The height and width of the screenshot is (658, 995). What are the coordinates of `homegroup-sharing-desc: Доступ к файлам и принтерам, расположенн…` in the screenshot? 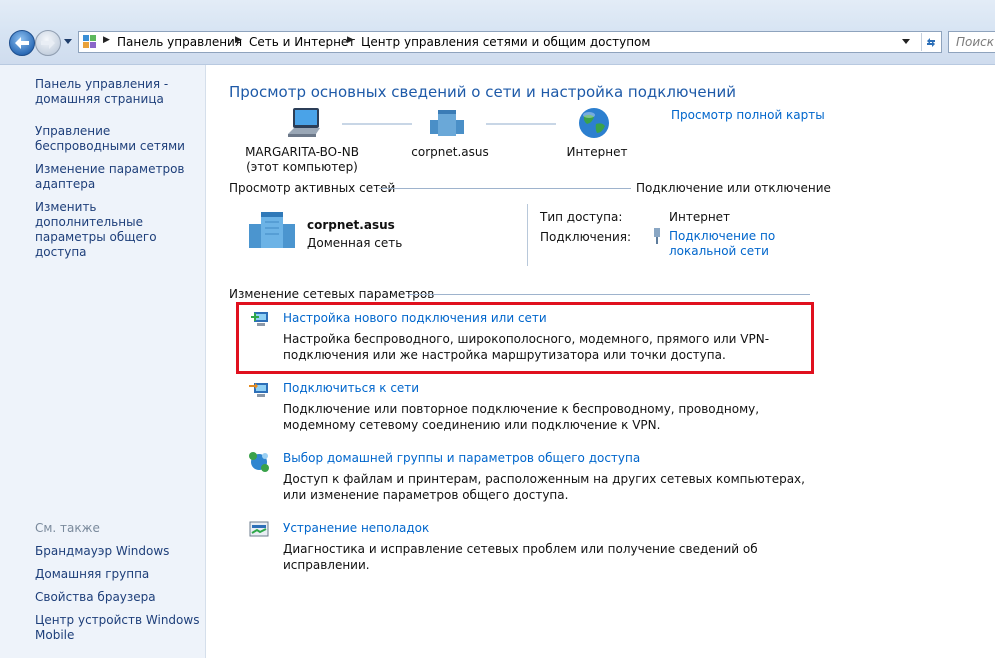 It's located at (544, 487).